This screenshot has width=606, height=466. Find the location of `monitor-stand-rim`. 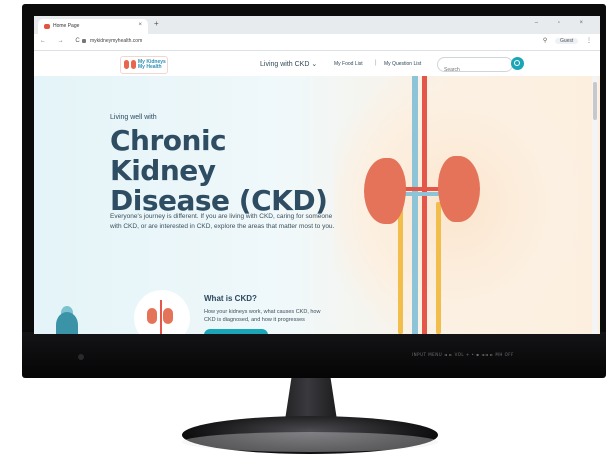

monitor-stand-rim is located at coordinates (310, 442).